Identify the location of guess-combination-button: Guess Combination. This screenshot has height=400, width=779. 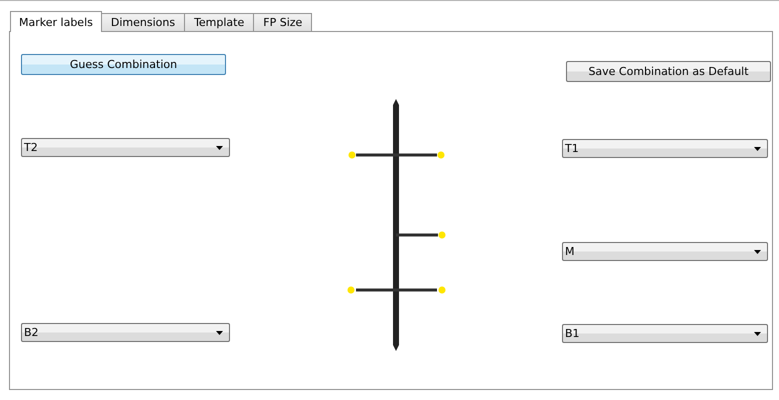
(123, 64).